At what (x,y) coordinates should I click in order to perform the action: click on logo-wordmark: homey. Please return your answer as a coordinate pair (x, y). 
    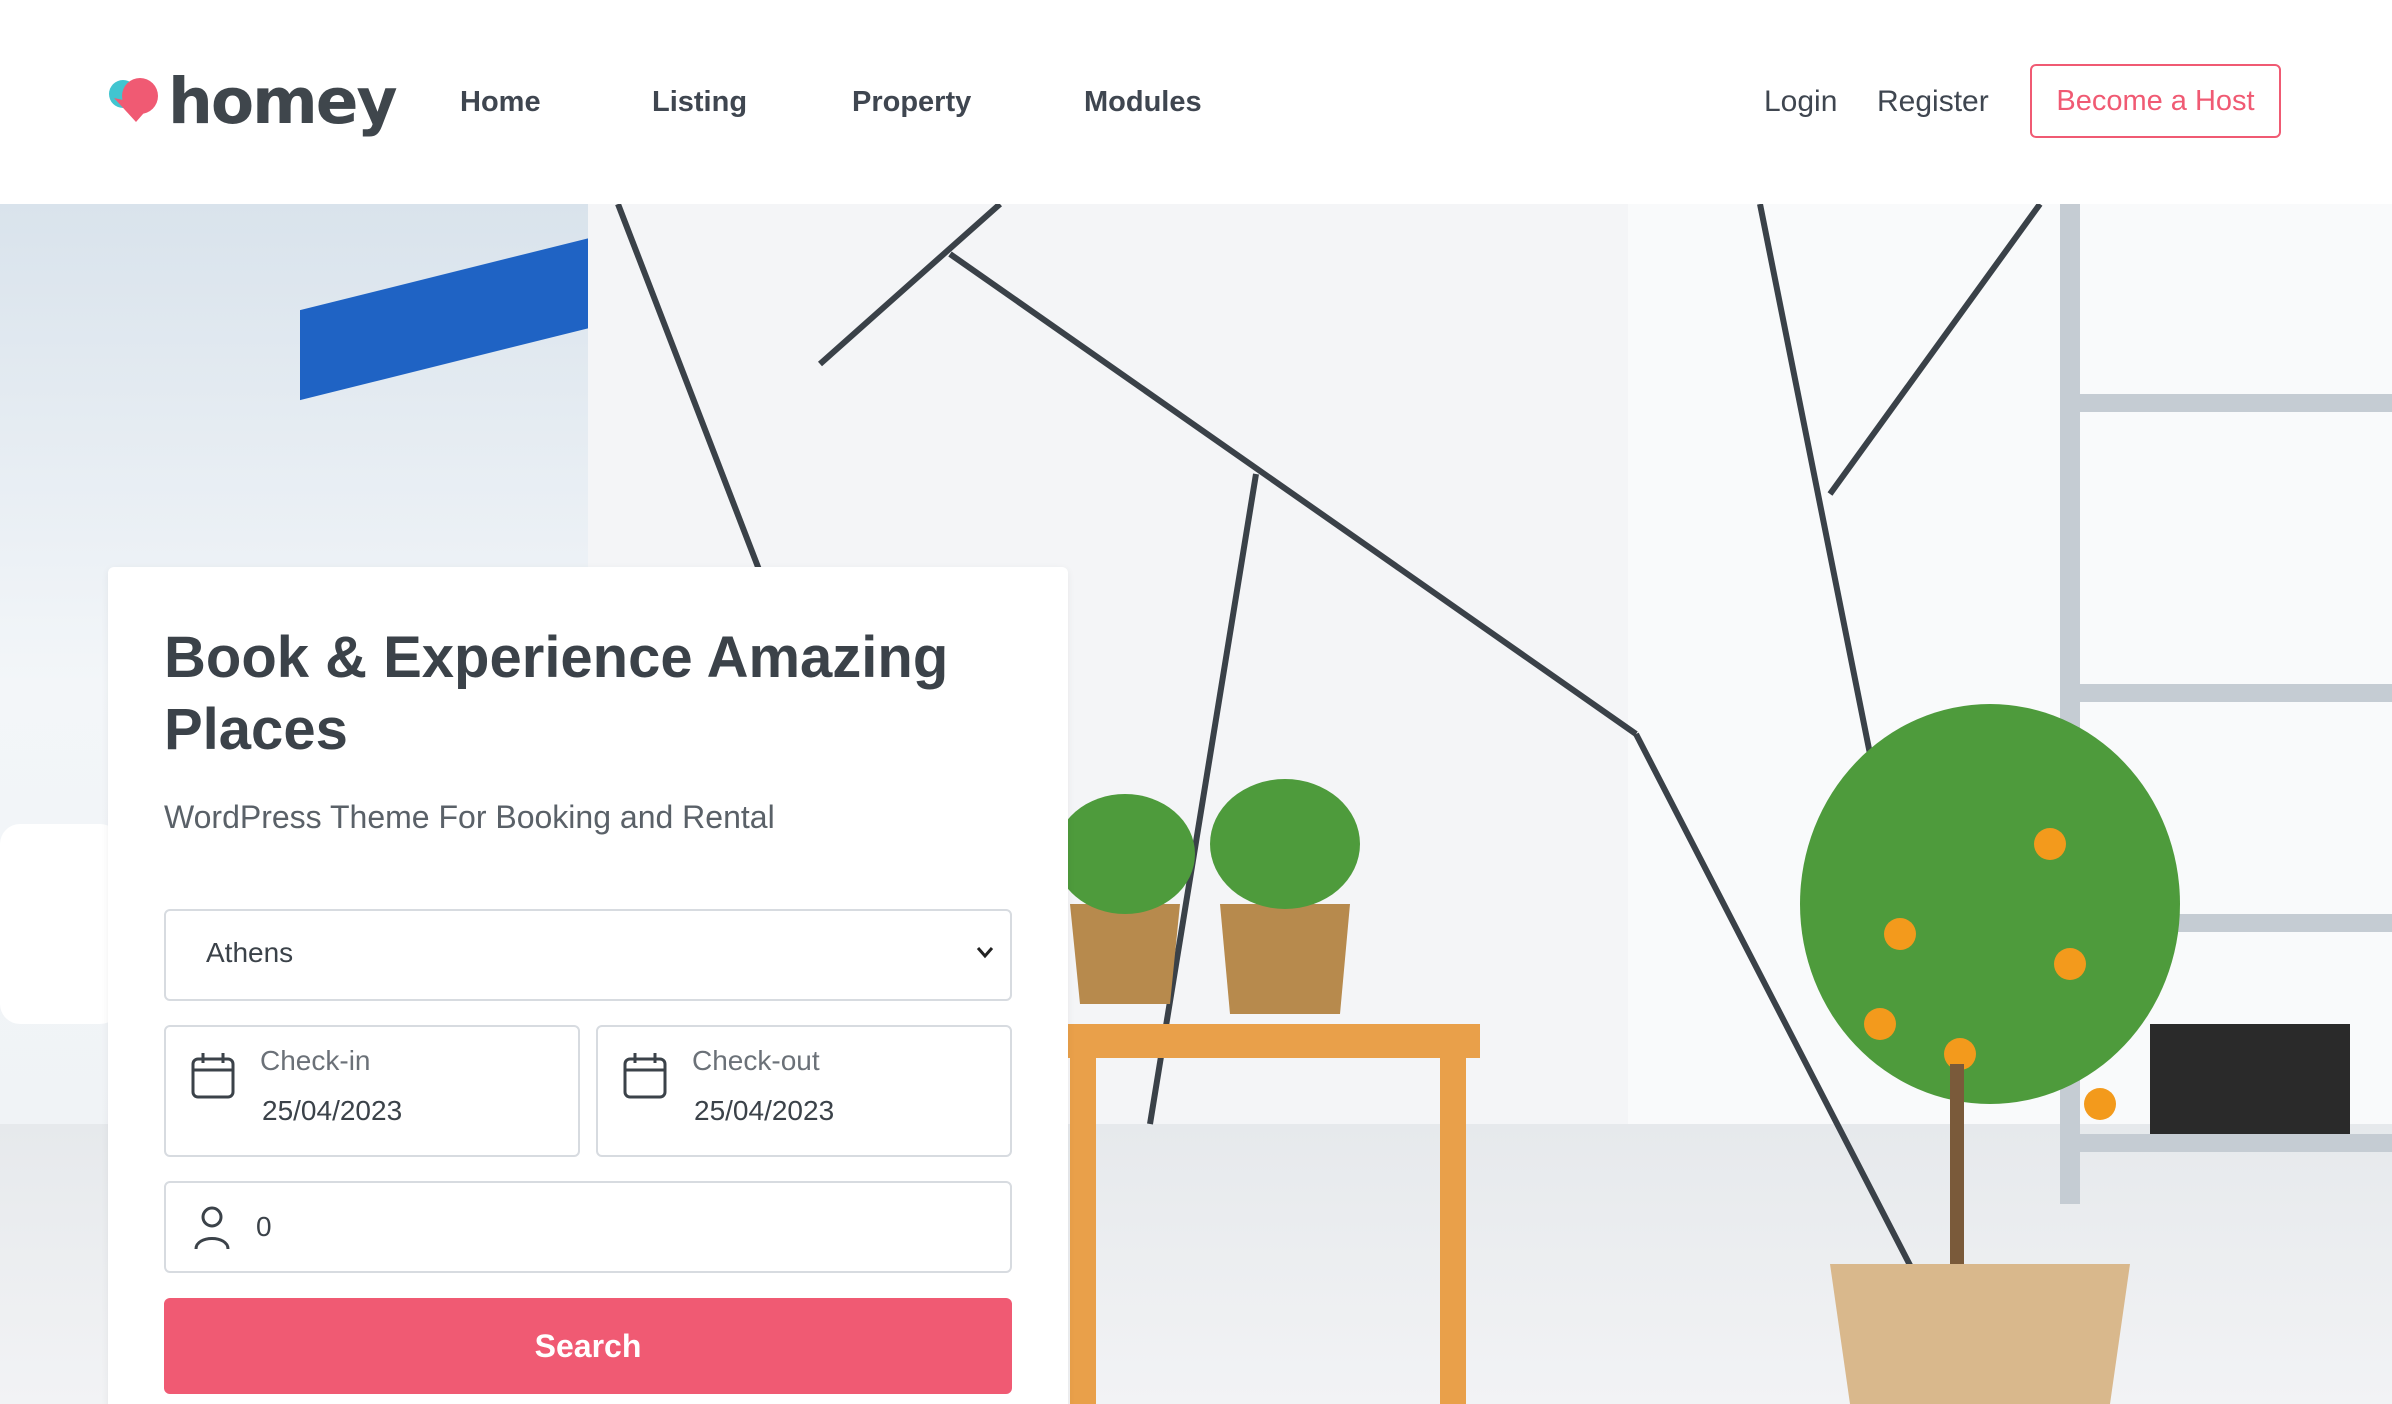
    Looking at the image, I should click on (283, 101).